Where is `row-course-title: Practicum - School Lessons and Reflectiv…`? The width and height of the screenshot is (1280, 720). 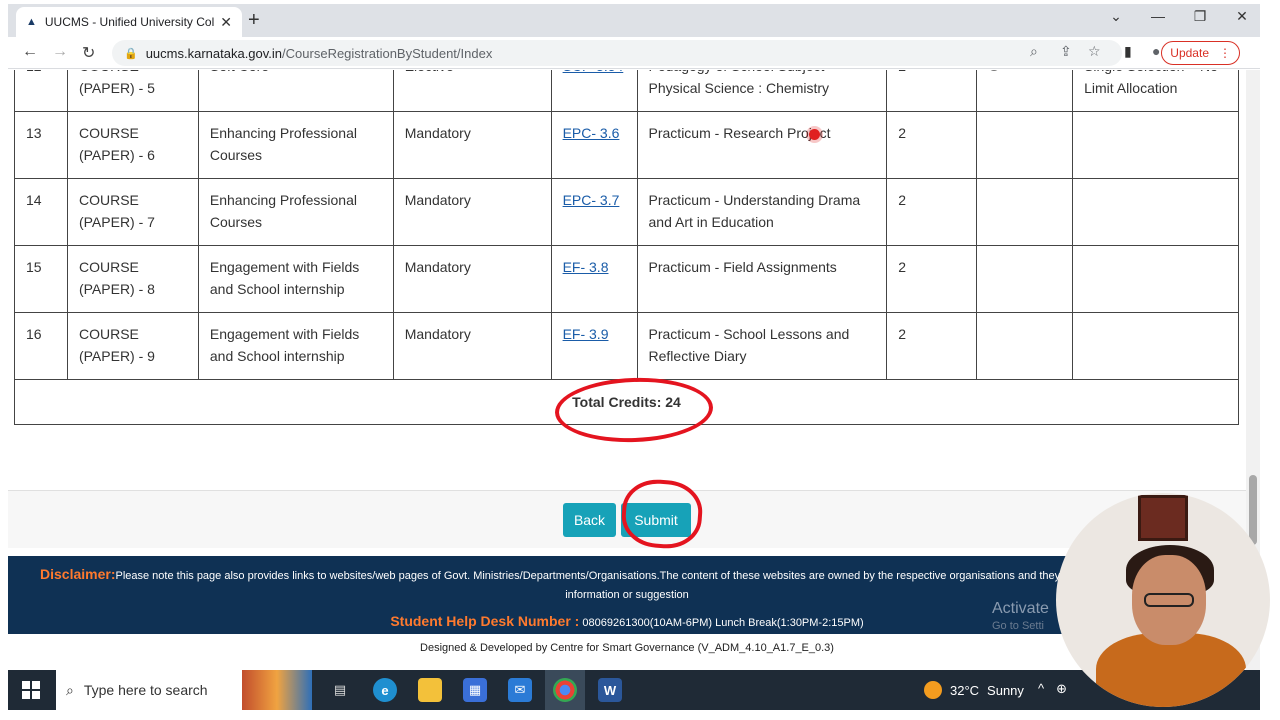 row-course-title: Practicum - School Lessons and Reflectiv… is located at coordinates (762, 346).